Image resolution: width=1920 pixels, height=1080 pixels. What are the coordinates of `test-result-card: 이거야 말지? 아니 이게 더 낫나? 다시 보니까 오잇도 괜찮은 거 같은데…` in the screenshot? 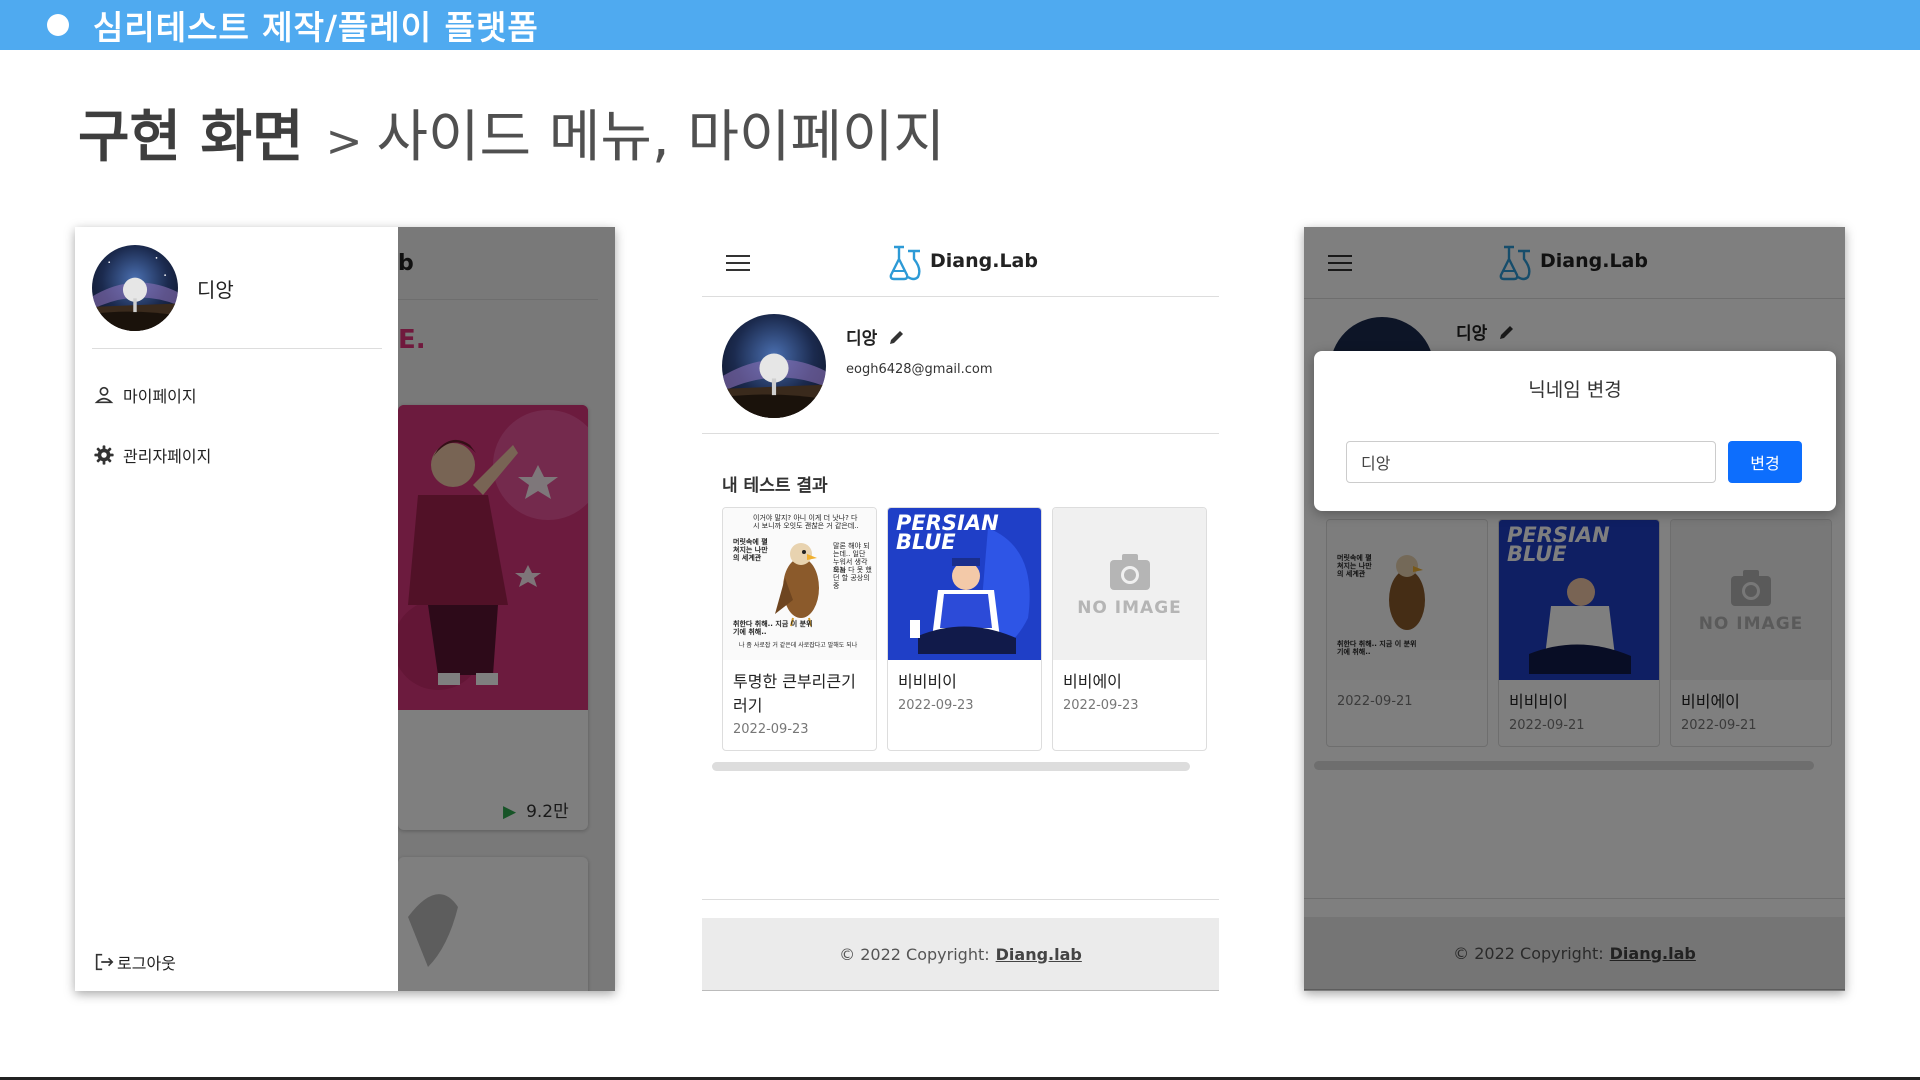 It's located at (799, 629).